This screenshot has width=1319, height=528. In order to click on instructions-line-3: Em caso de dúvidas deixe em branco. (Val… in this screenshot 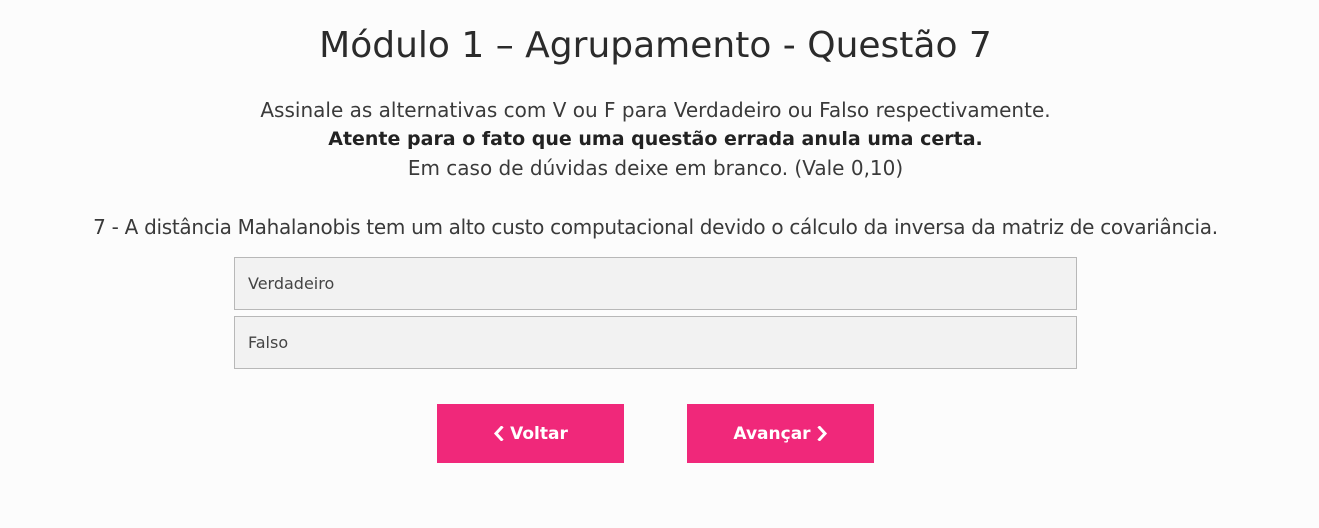, I will do `click(655, 168)`.